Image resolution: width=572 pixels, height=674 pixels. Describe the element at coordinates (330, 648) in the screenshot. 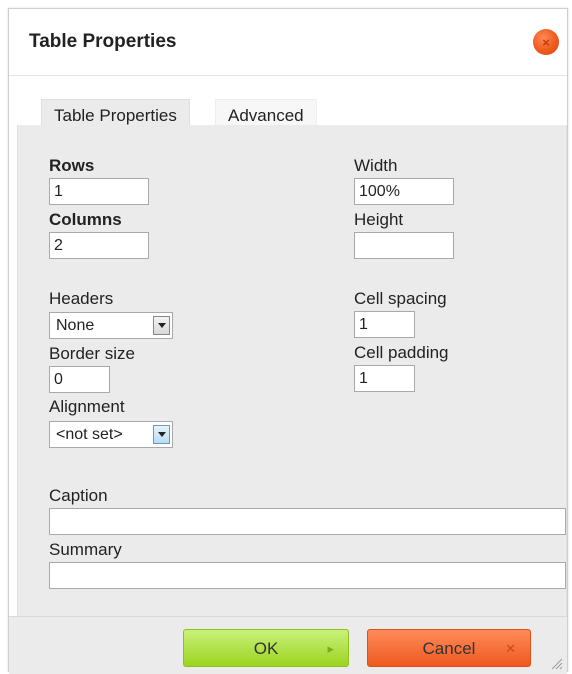

I see `arrow-right-icon: ▸` at that location.